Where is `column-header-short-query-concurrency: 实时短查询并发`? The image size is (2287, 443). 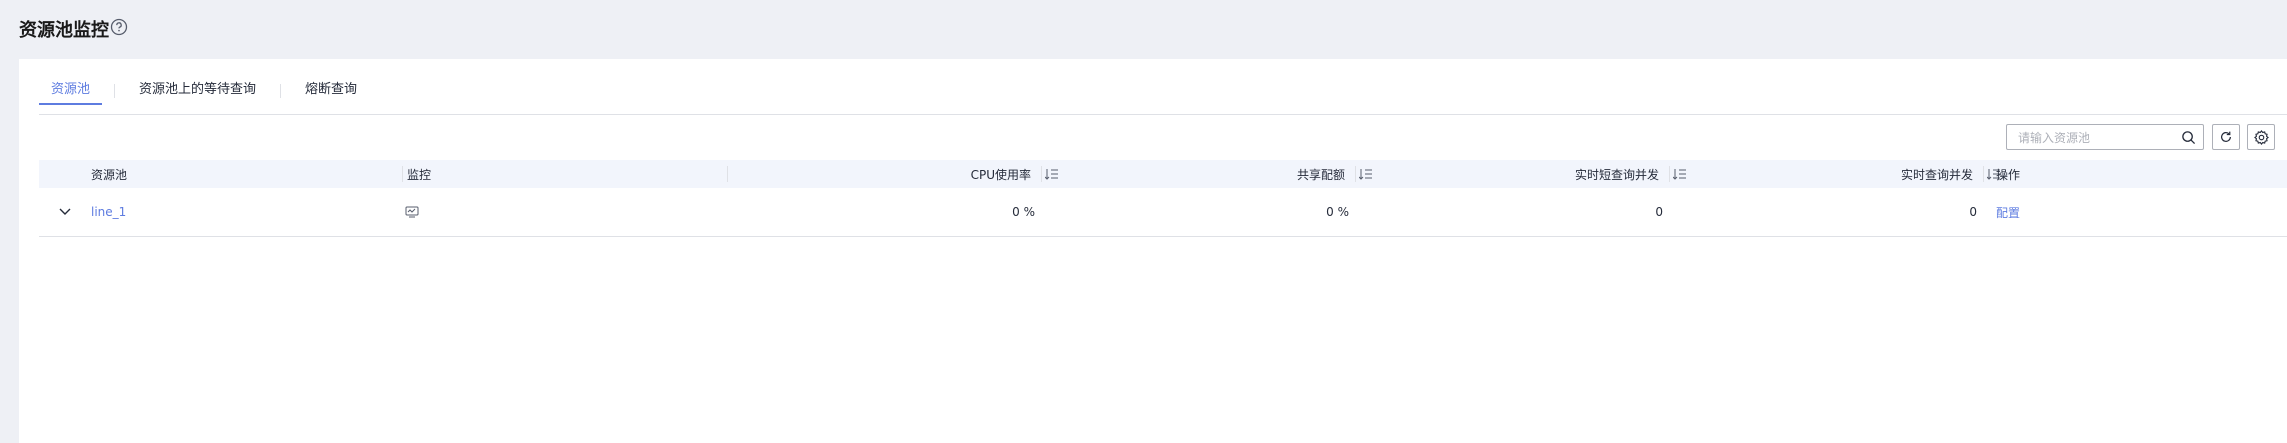
column-header-short-query-concurrency: 实时短查询并发 is located at coordinates (1522, 174).